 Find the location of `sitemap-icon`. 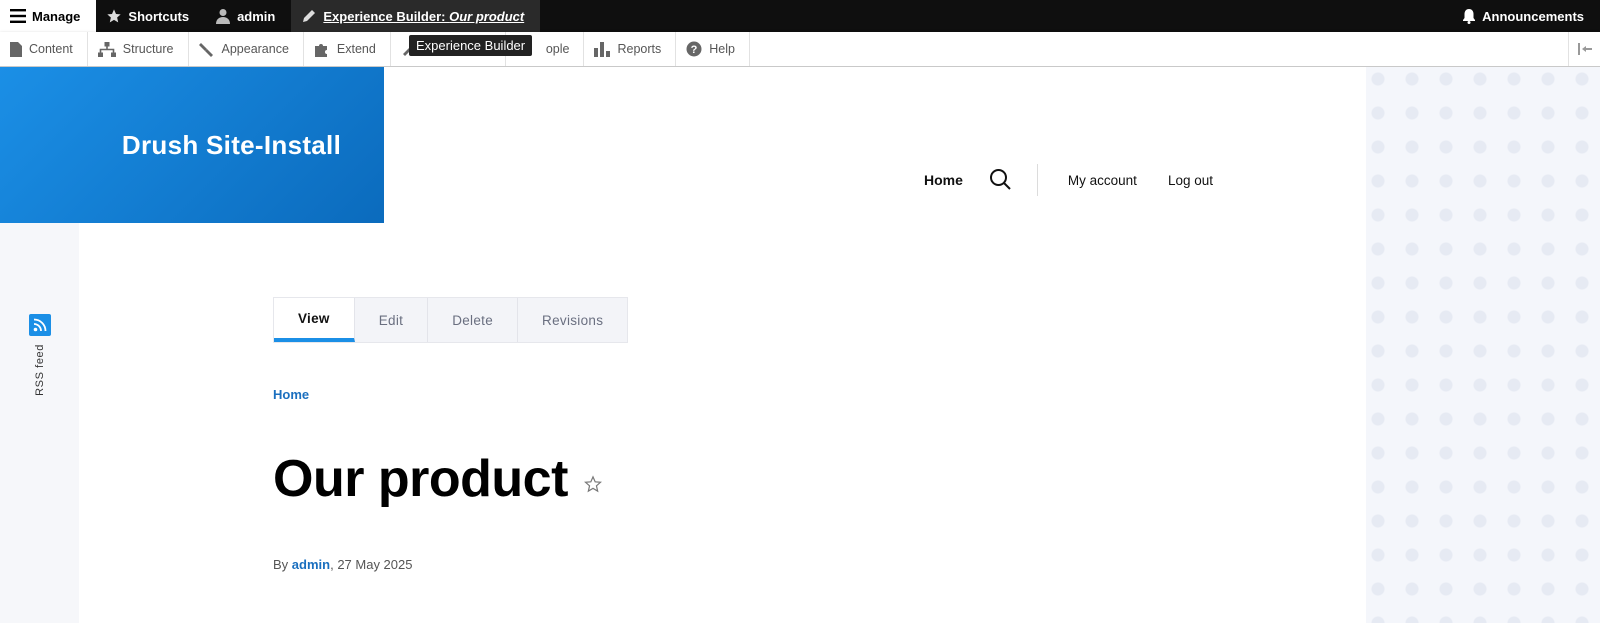

sitemap-icon is located at coordinates (106, 49).